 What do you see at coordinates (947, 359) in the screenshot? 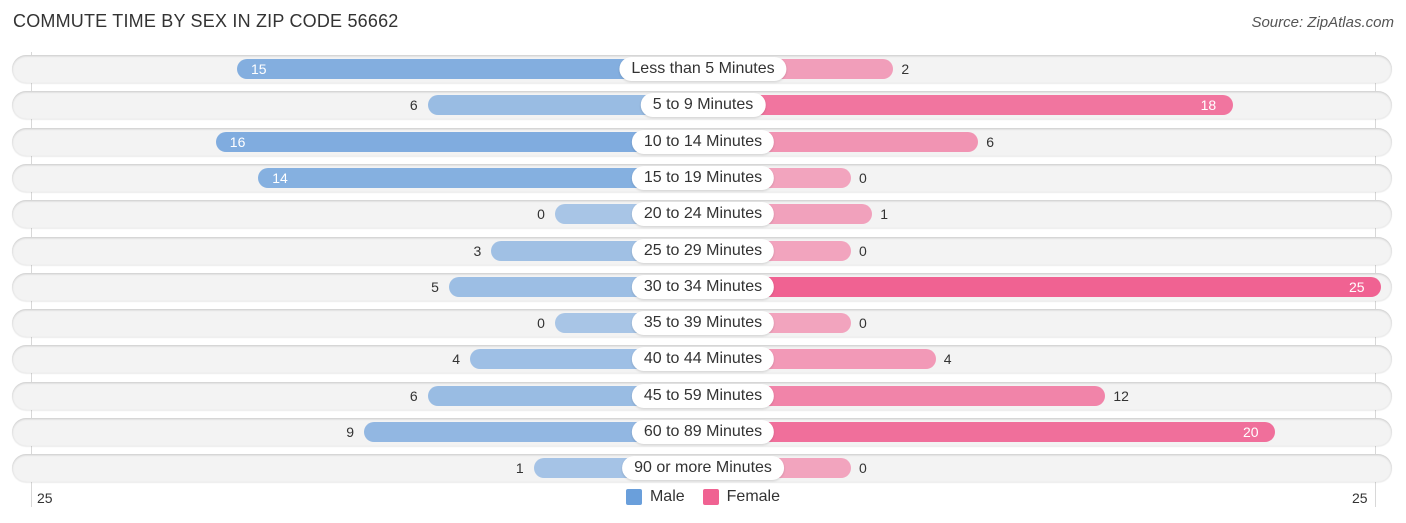
I see `value-label-female: 4` at bounding box center [947, 359].